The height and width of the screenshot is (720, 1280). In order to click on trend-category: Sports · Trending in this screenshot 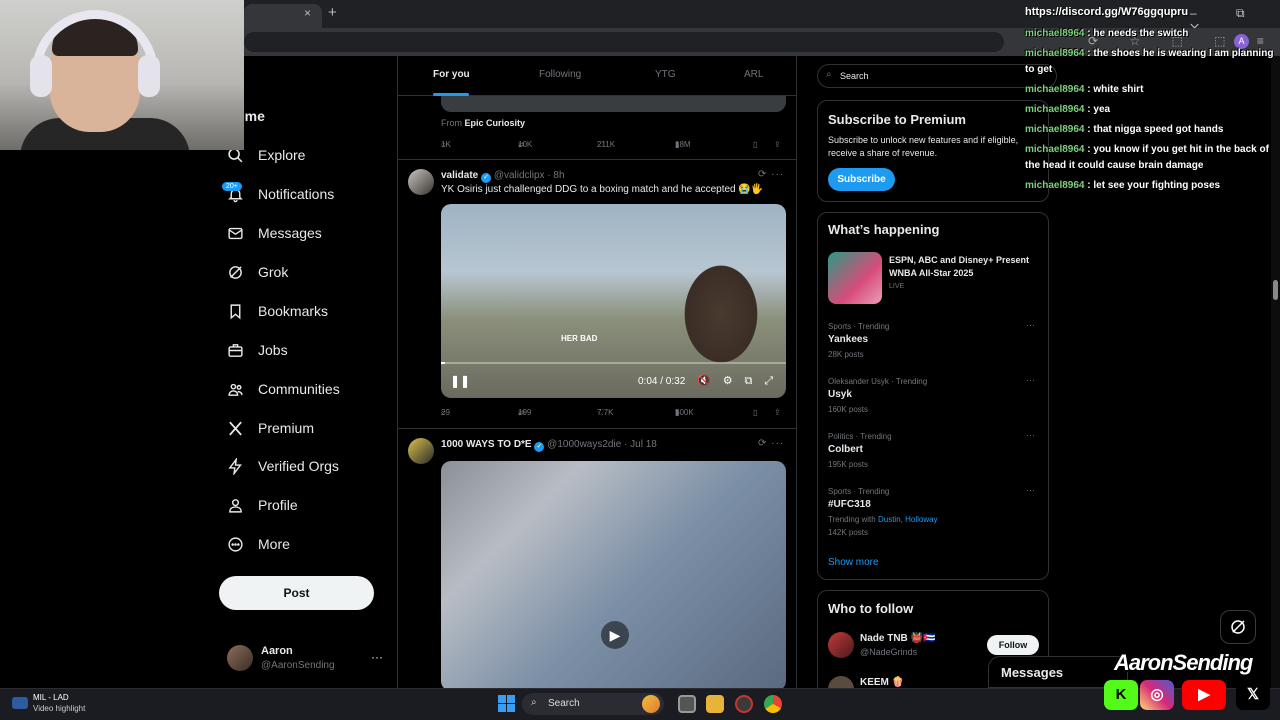, I will do `click(859, 491)`.